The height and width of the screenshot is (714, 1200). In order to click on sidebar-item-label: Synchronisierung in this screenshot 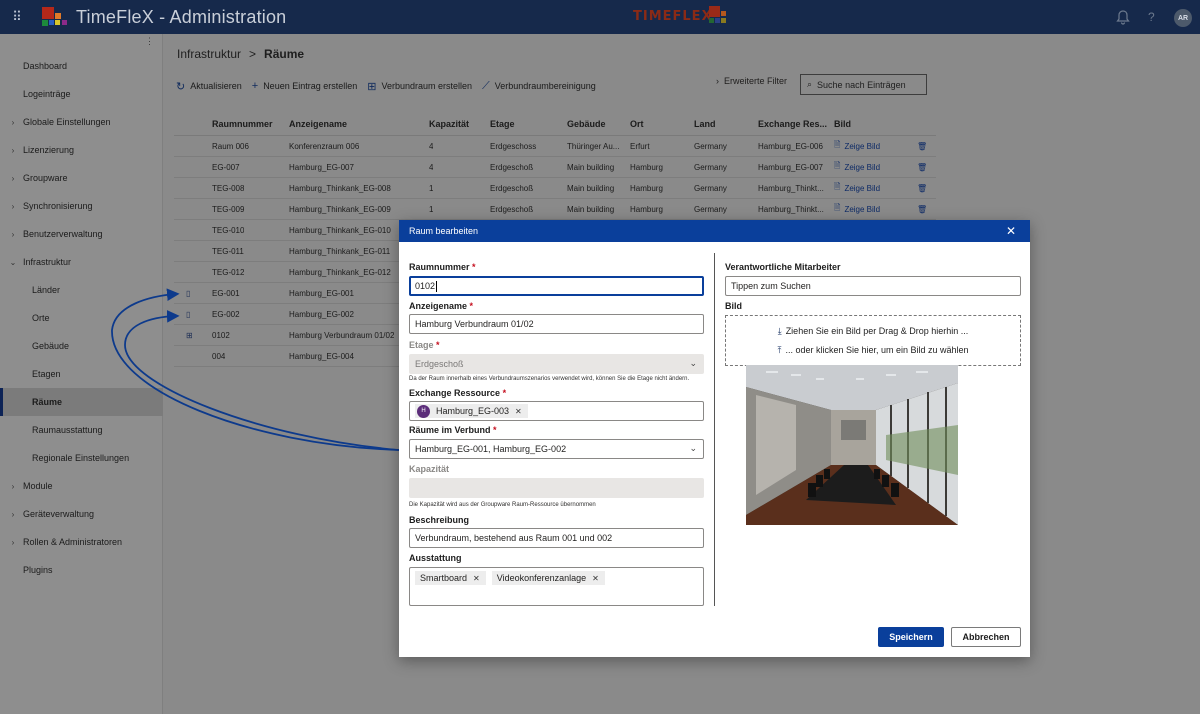, I will do `click(58, 206)`.